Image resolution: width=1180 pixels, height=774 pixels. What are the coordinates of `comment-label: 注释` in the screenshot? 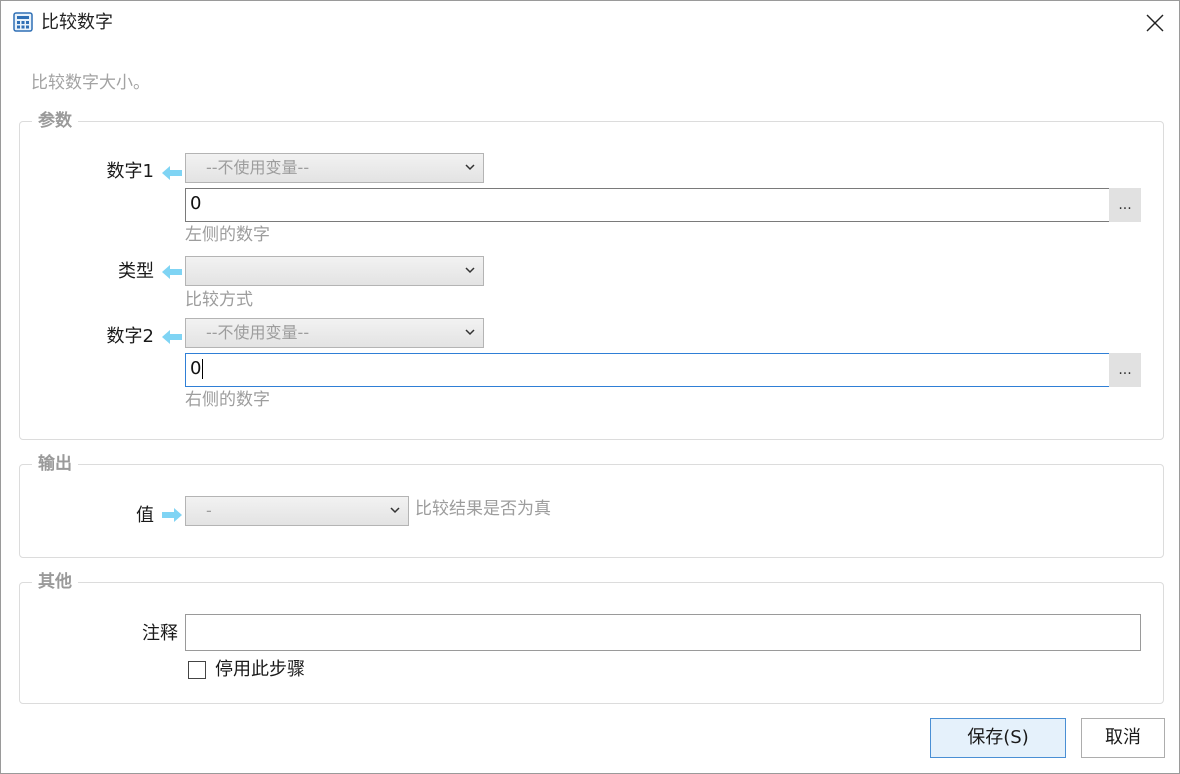 It's located at (160, 633).